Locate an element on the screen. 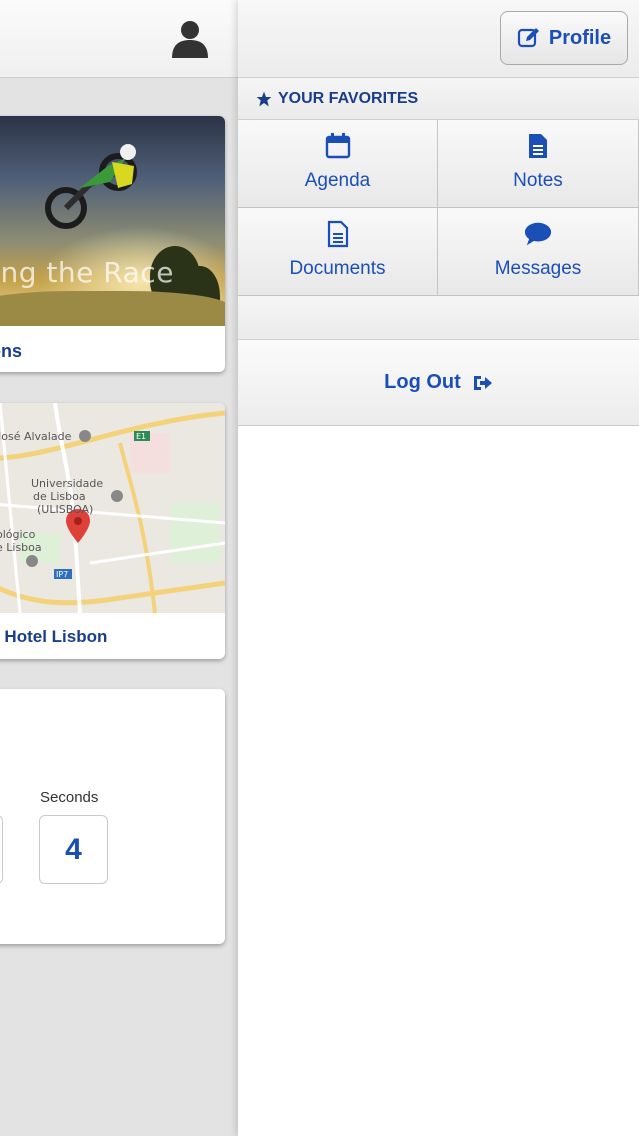 Image resolution: width=639 pixels, height=1136 pixels. favorite-label: Notes is located at coordinates (538, 180).